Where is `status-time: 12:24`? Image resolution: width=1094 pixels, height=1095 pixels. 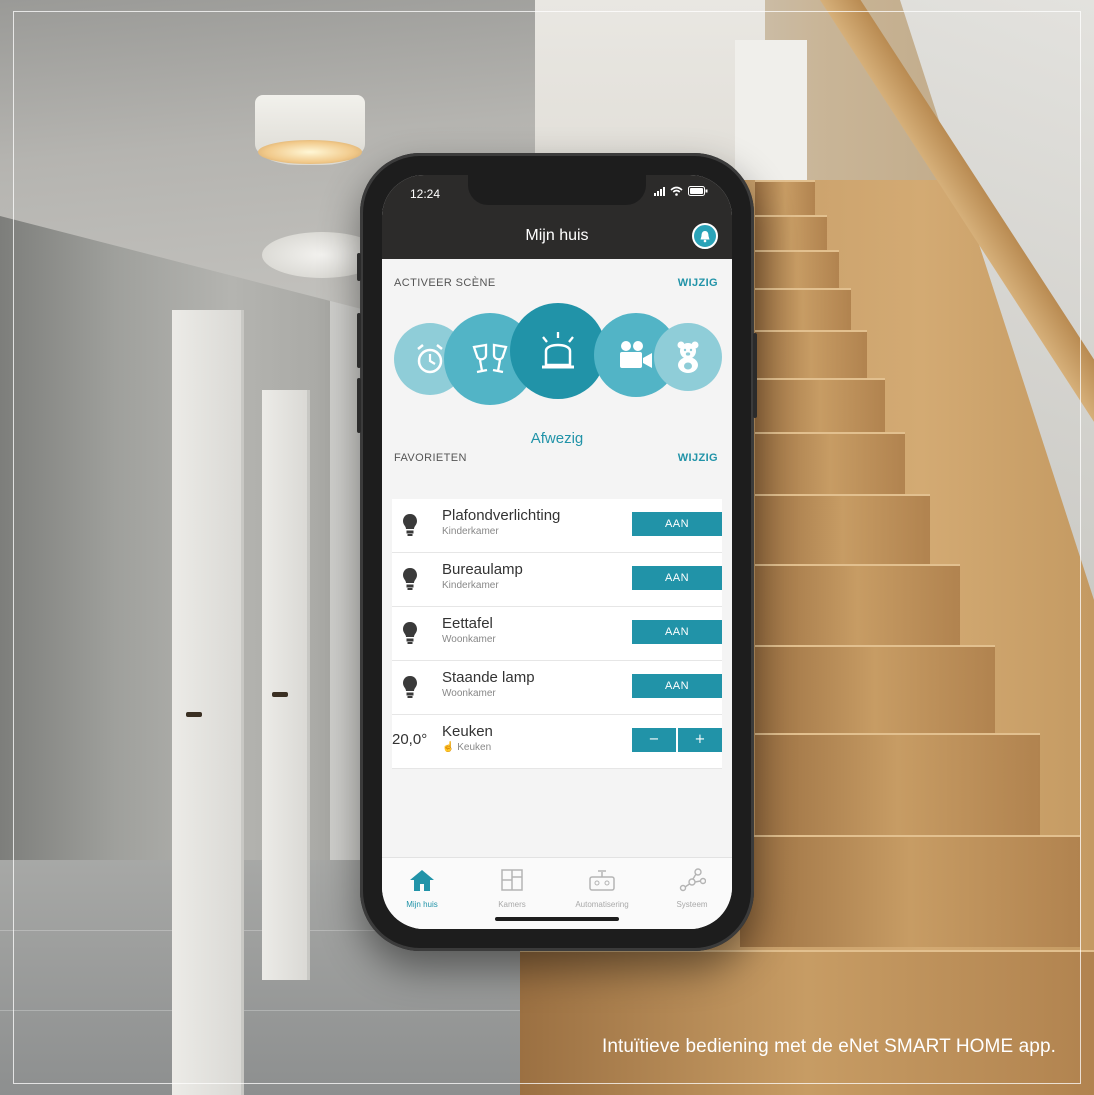 status-time: 12:24 is located at coordinates (425, 194).